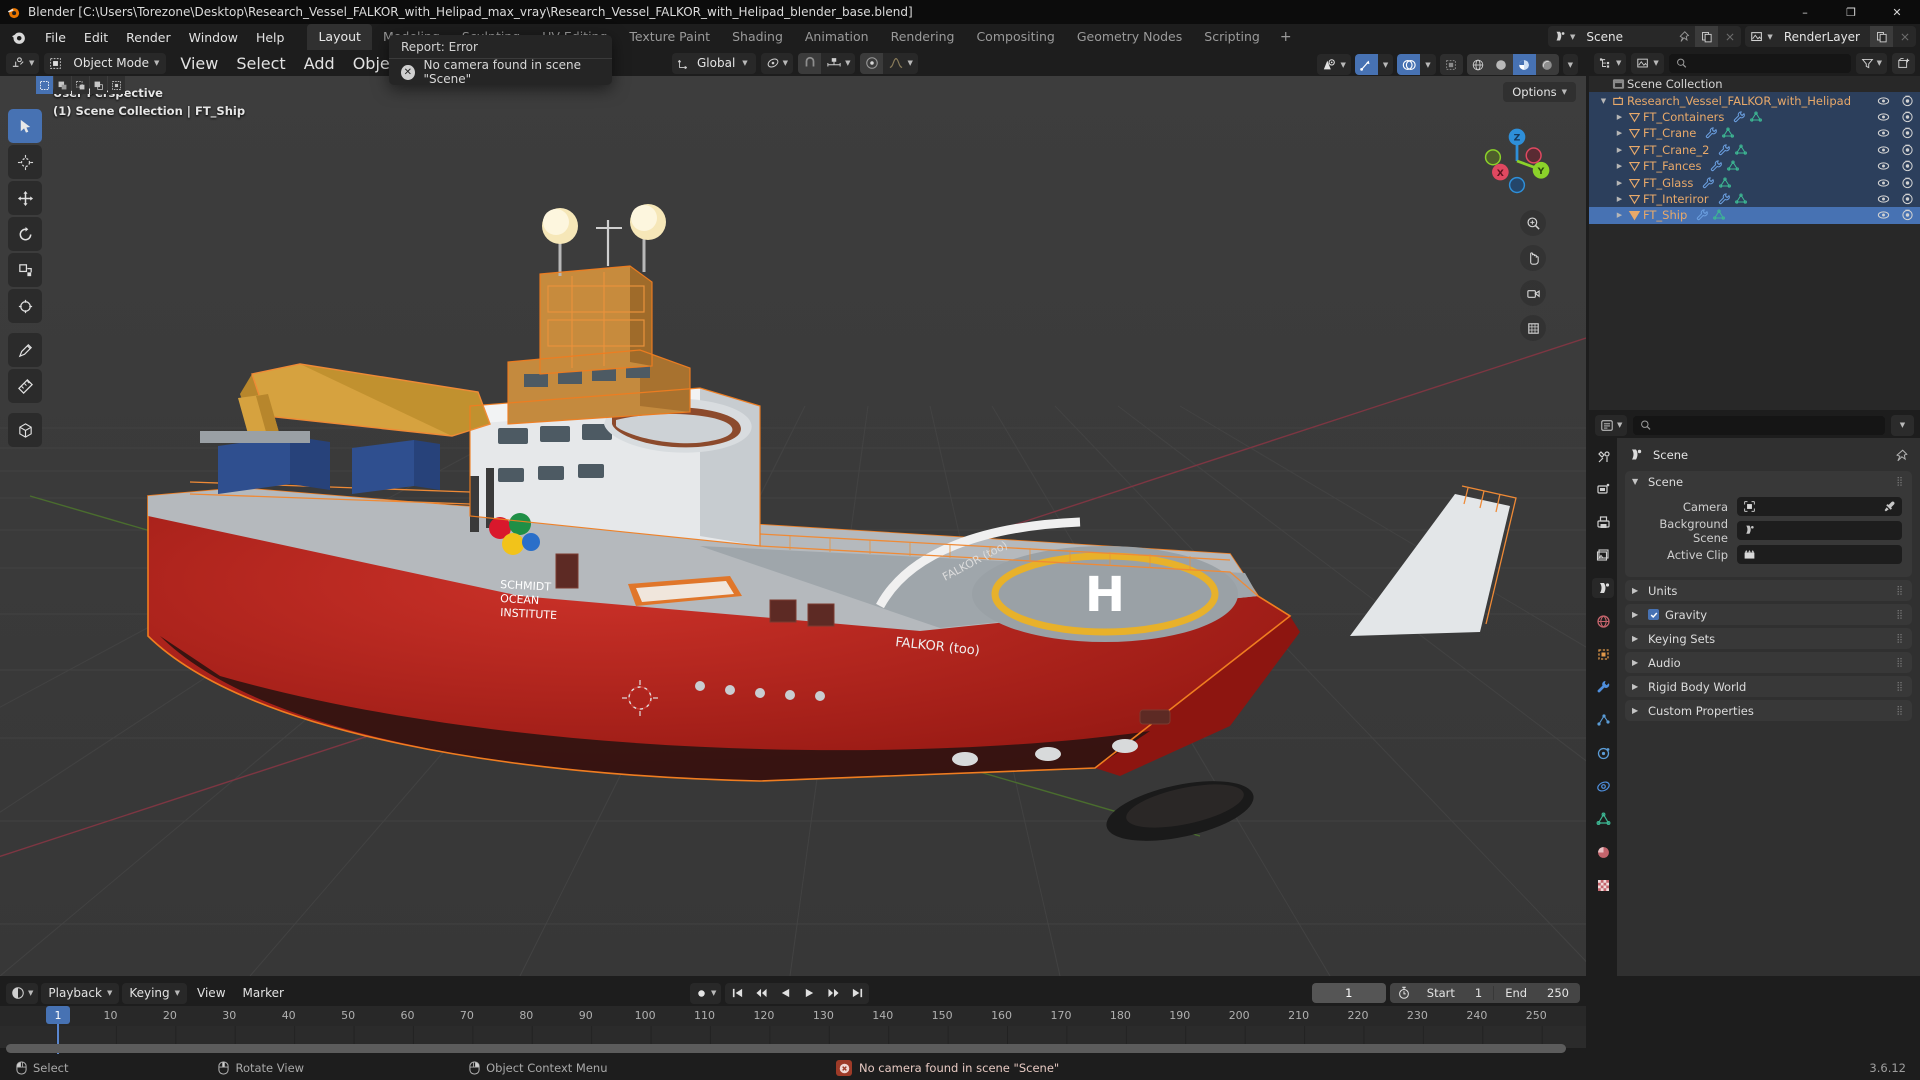  I want to click on viewport-menu-select: Select, so click(260, 63).